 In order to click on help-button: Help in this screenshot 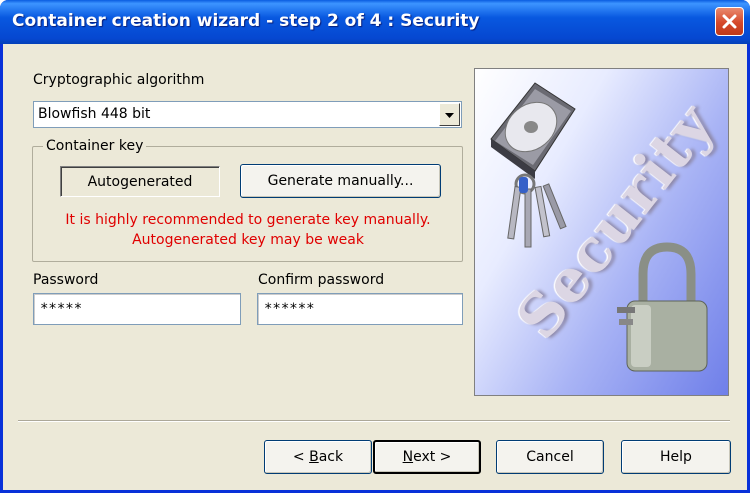, I will do `click(676, 457)`.